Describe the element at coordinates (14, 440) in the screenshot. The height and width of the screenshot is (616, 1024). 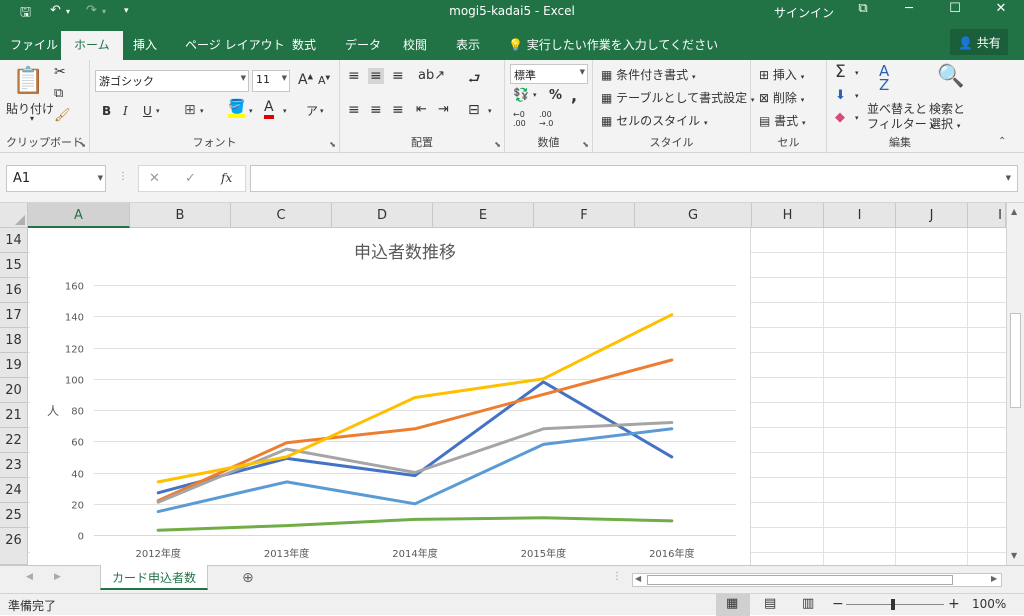
I see `row-header-22: 22` at that location.